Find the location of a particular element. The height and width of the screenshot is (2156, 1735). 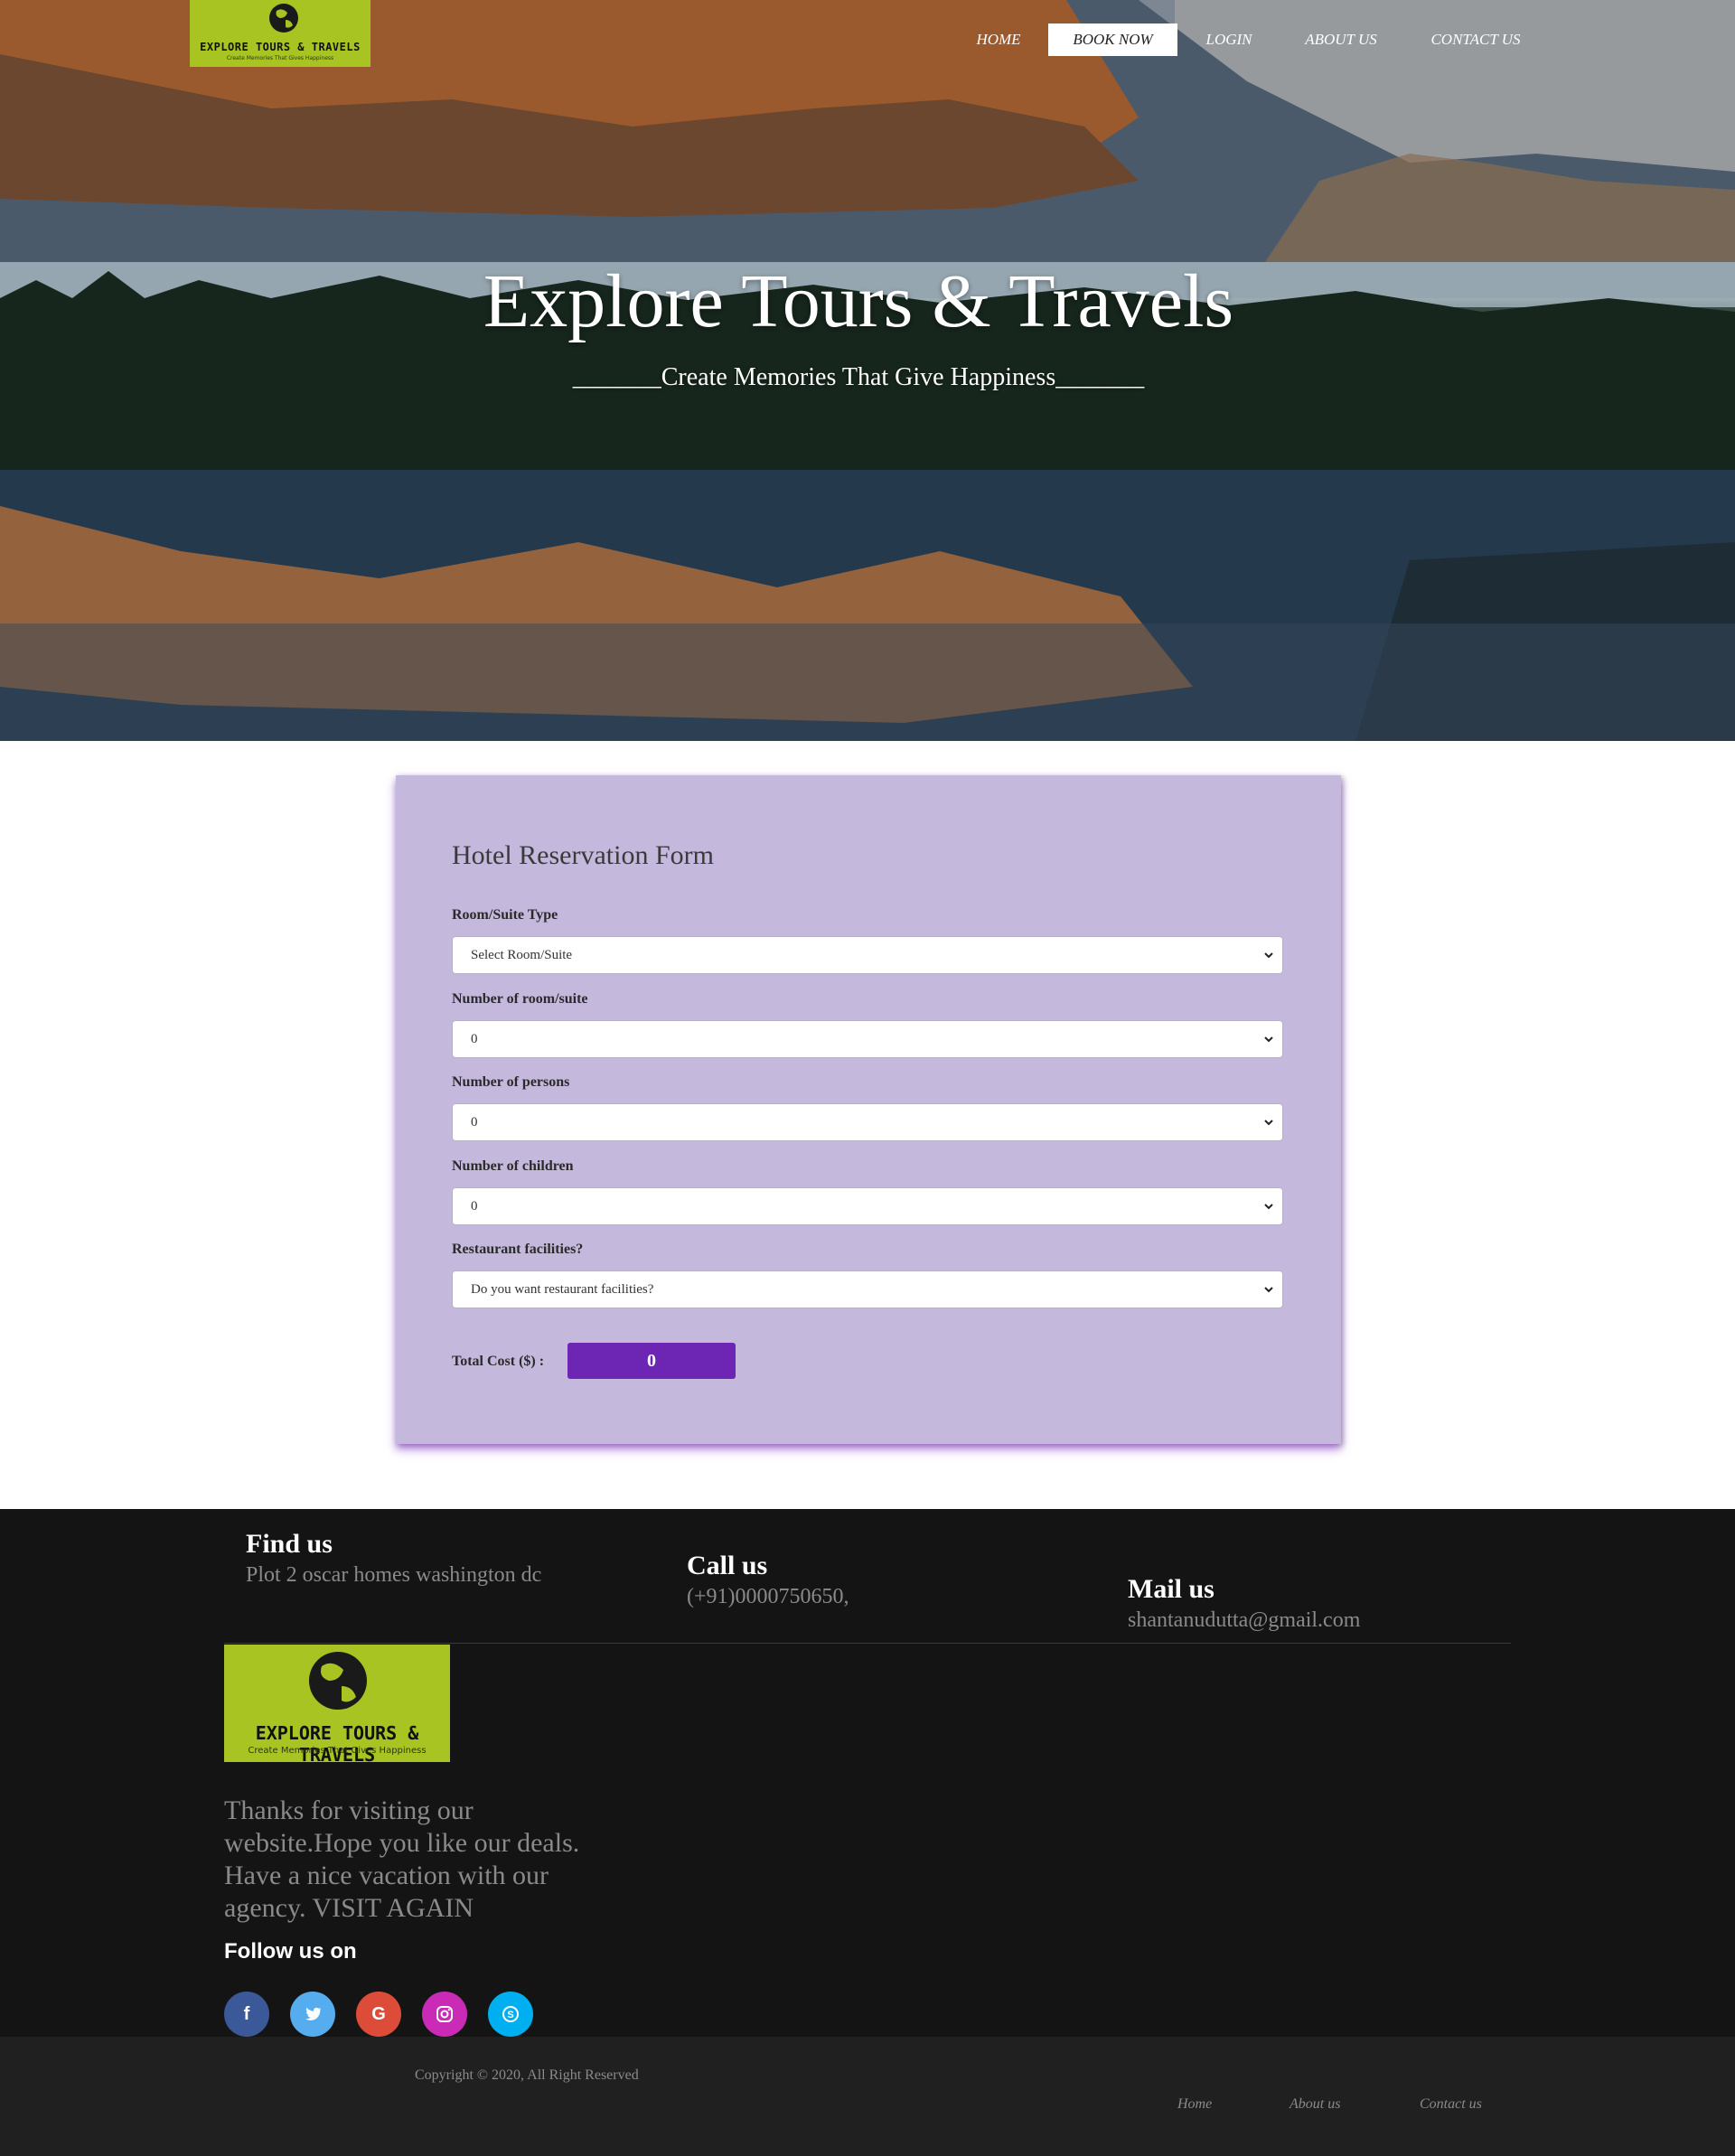

skype-glyph-icon: S is located at coordinates (511, 2014).